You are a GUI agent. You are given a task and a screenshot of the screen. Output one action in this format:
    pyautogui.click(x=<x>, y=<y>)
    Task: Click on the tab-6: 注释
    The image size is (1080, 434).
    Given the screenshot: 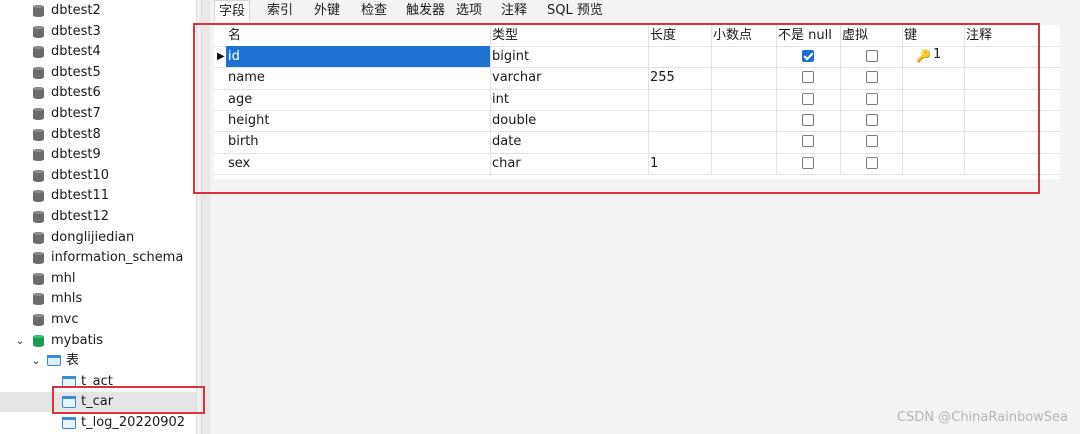 What is the action you would take?
    pyautogui.click(x=514, y=10)
    